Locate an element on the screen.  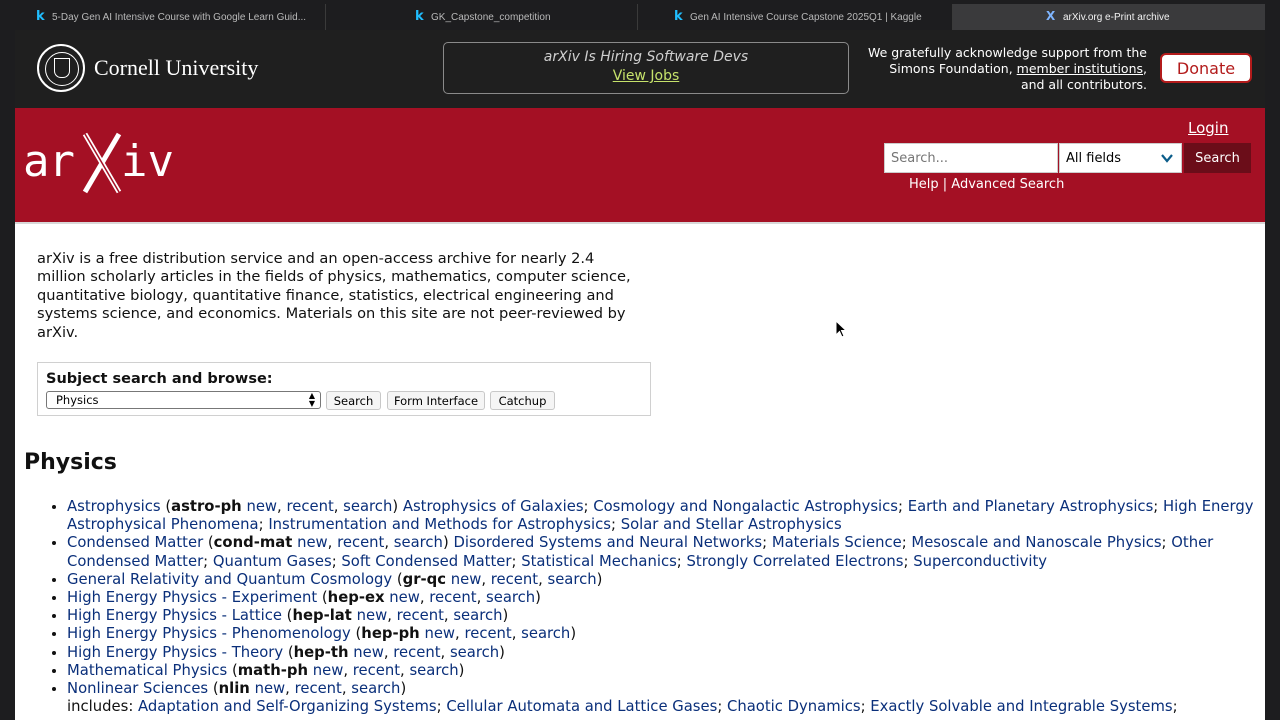
archive-link: Astrophysics is located at coordinates (114, 506).